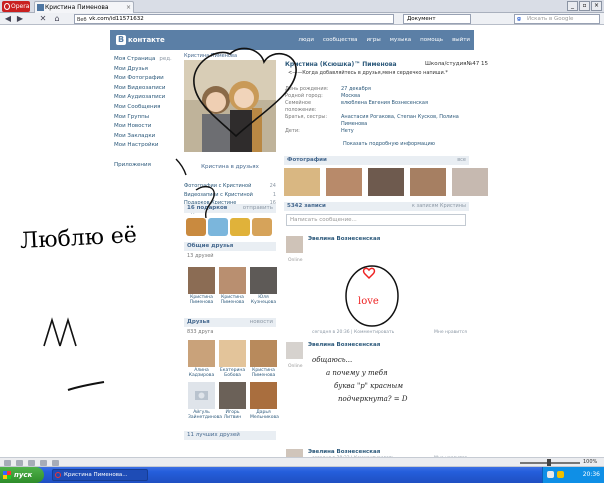 The height and width of the screenshot is (483, 604). I want to click on search-placeholder: Искать в Google, so click(550, 19).